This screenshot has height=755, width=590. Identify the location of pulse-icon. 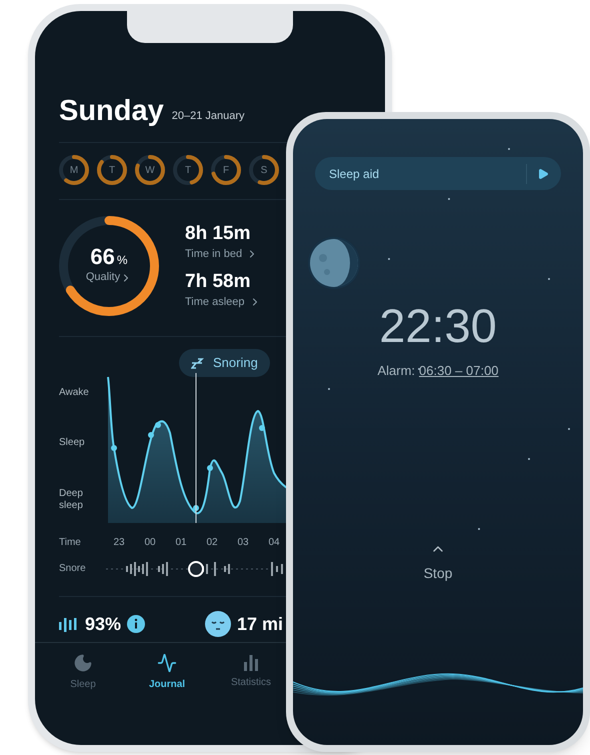
(167, 662).